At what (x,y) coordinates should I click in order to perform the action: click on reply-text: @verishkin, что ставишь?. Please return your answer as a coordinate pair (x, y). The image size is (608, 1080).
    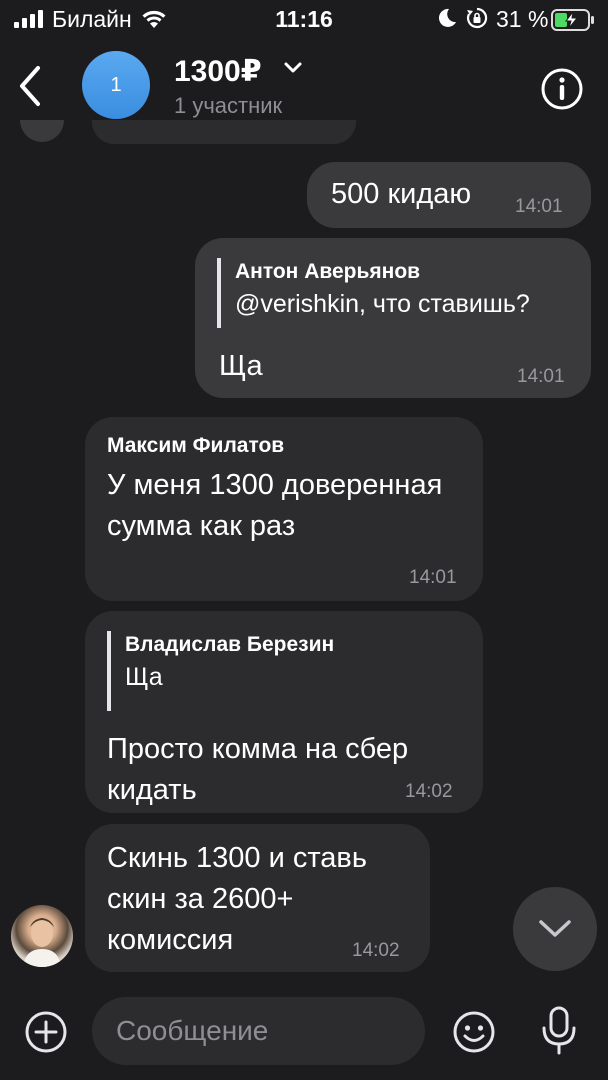
    Looking at the image, I should click on (382, 304).